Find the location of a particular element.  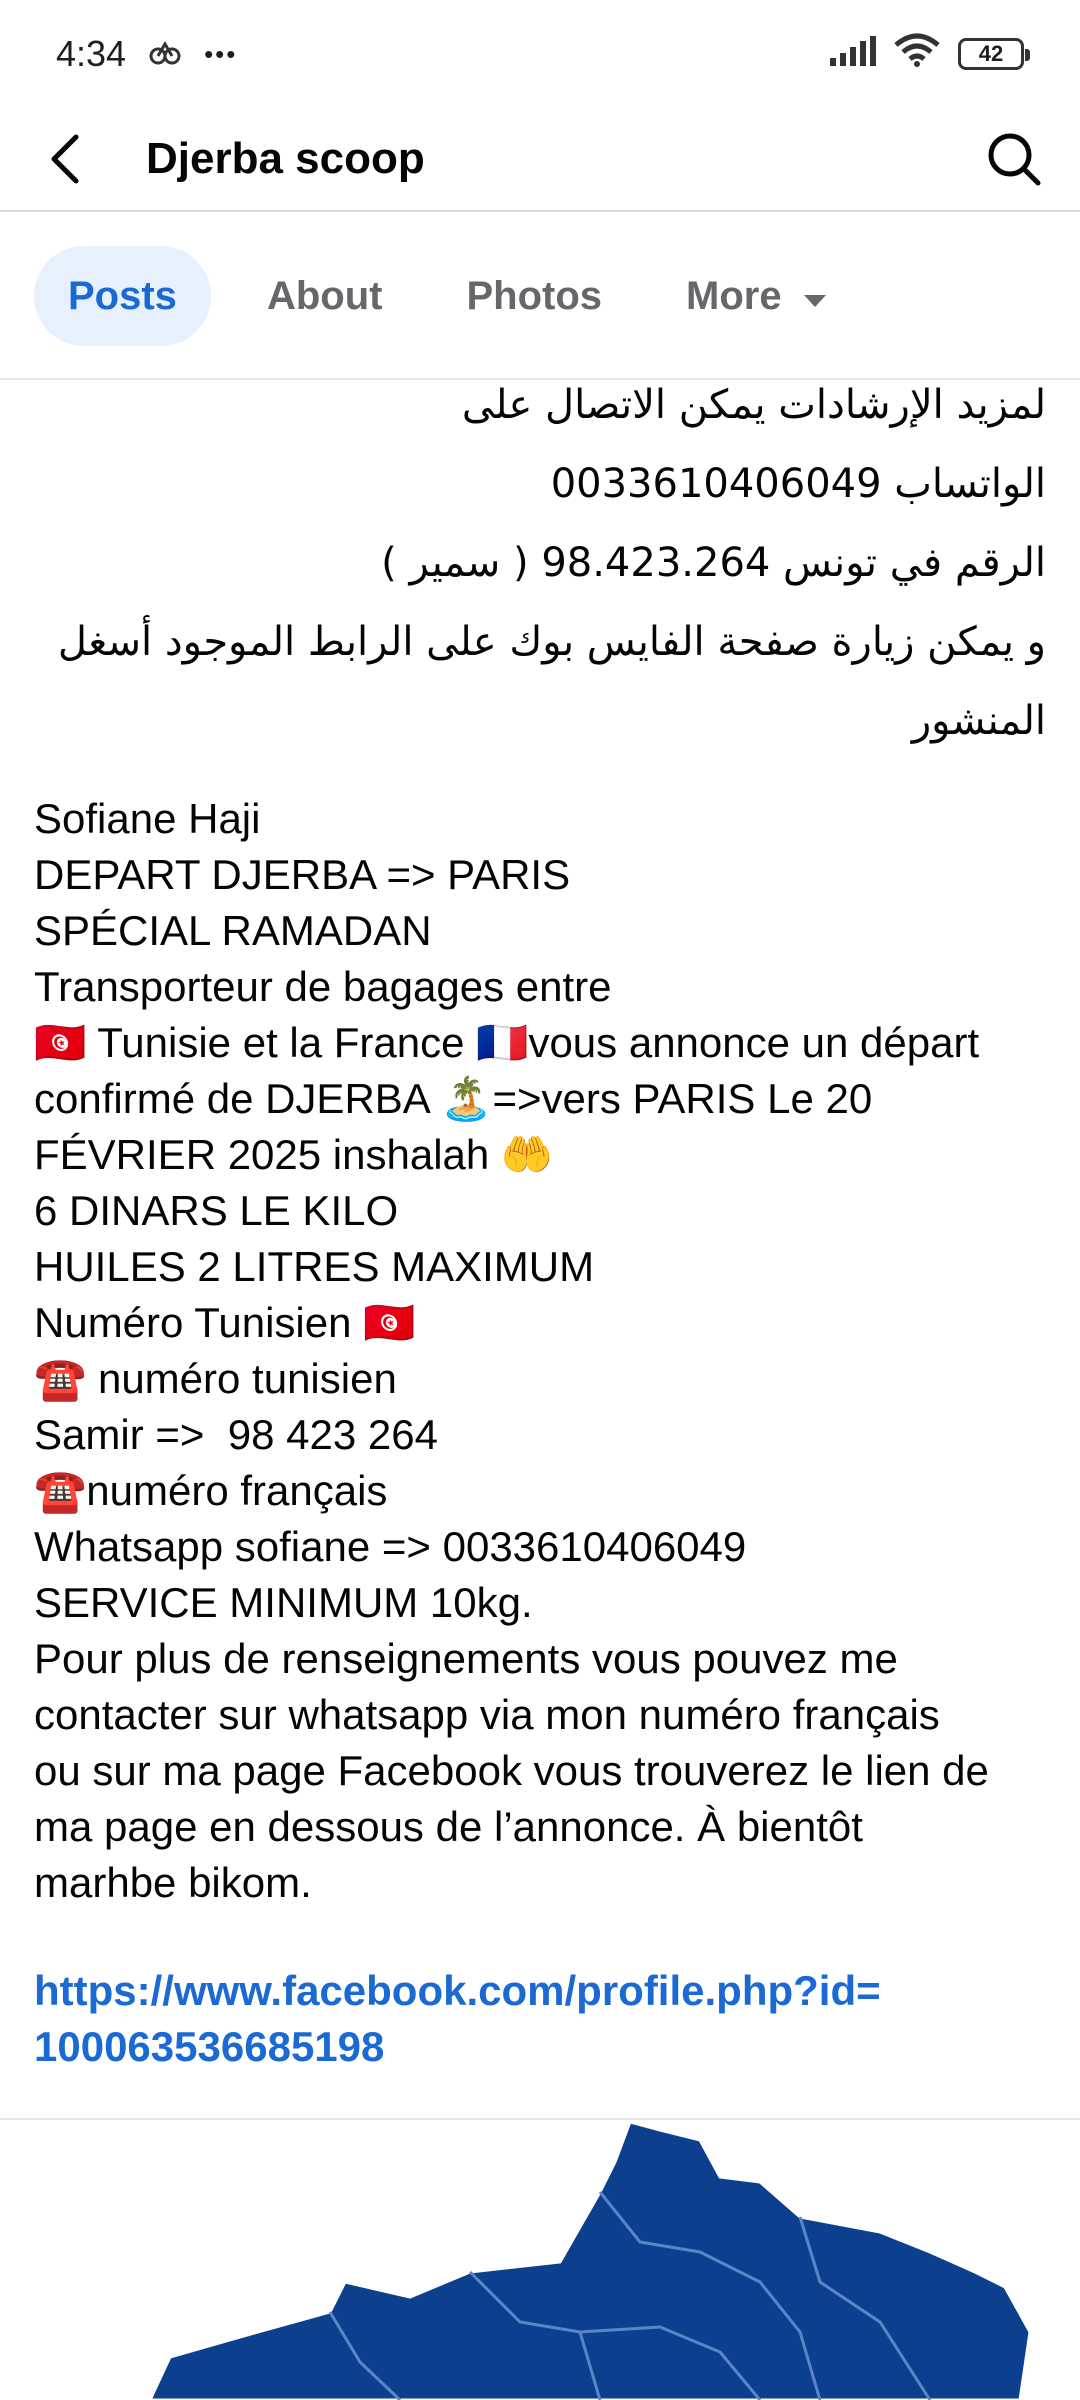

back-arrow-icon is located at coordinates (66, 159).